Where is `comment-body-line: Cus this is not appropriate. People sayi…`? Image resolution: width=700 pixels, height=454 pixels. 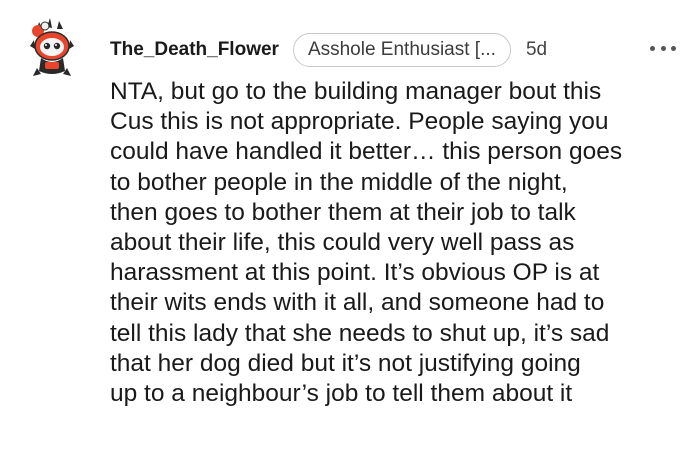 comment-body-line: Cus this is not appropriate. People sayi… is located at coordinates (359, 122).